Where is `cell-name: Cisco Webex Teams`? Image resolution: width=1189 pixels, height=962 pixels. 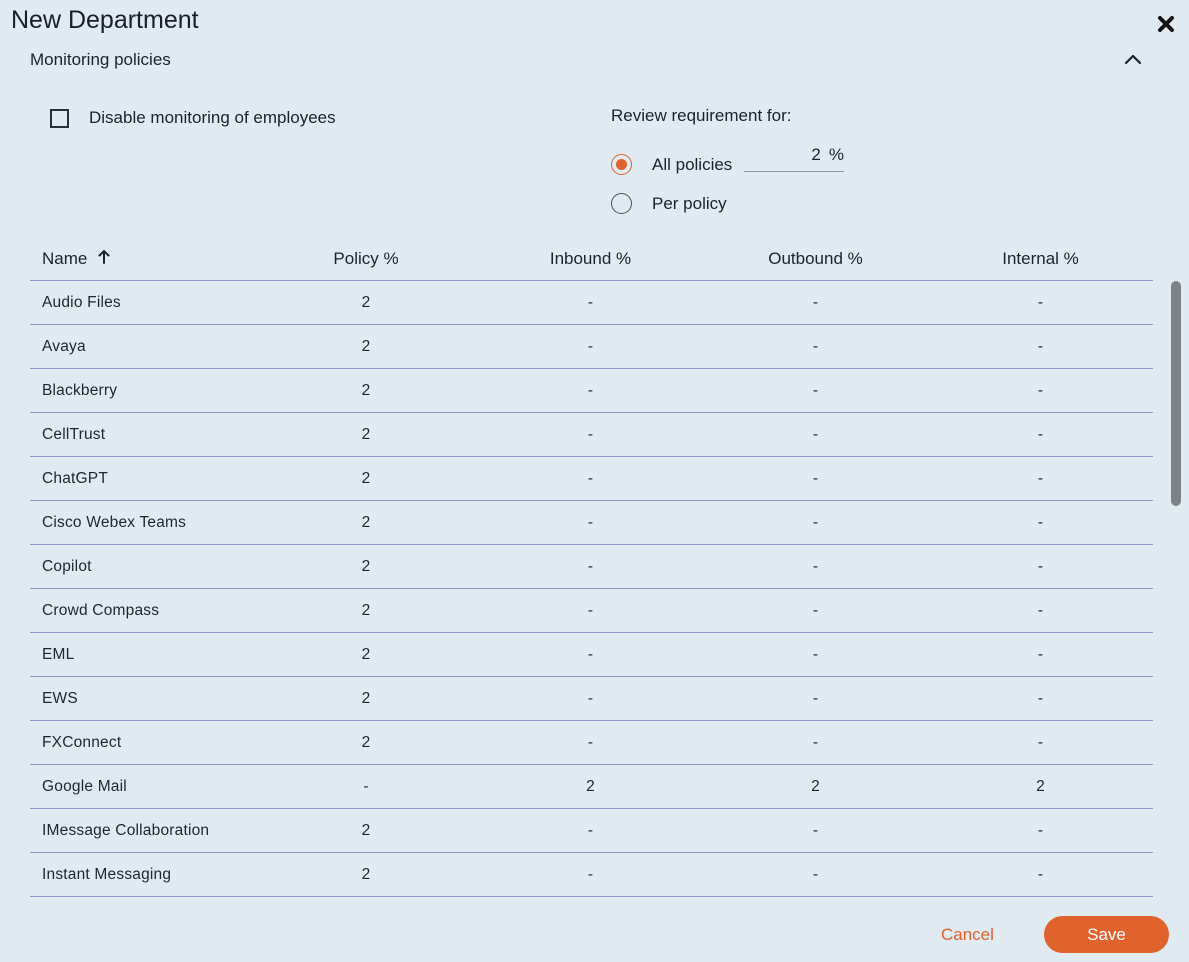 cell-name: Cisco Webex Teams is located at coordinates (142, 522).